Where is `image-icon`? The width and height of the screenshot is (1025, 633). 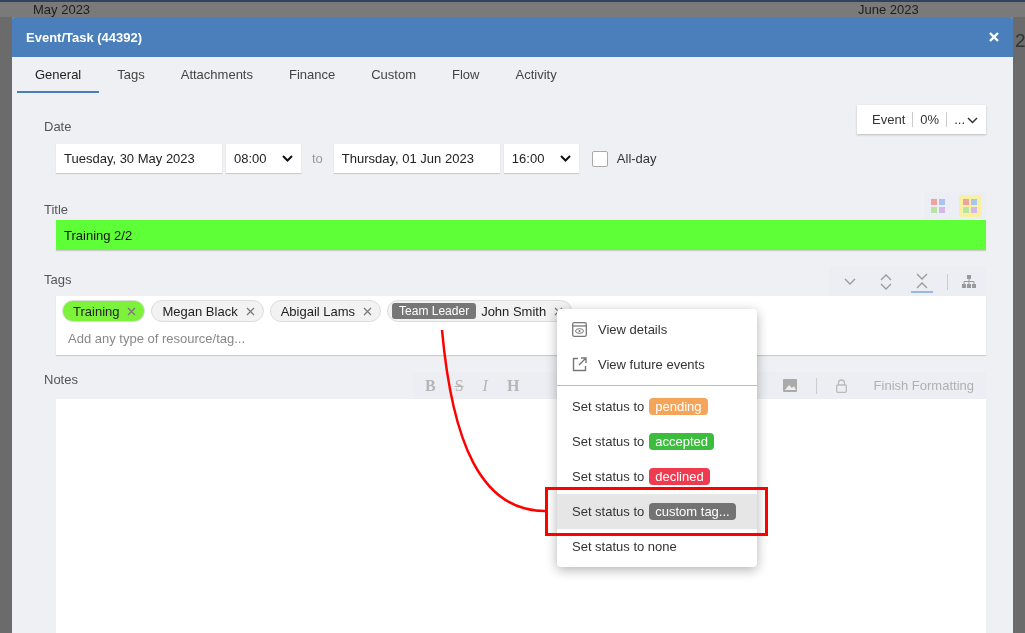 image-icon is located at coordinates (789, 385).